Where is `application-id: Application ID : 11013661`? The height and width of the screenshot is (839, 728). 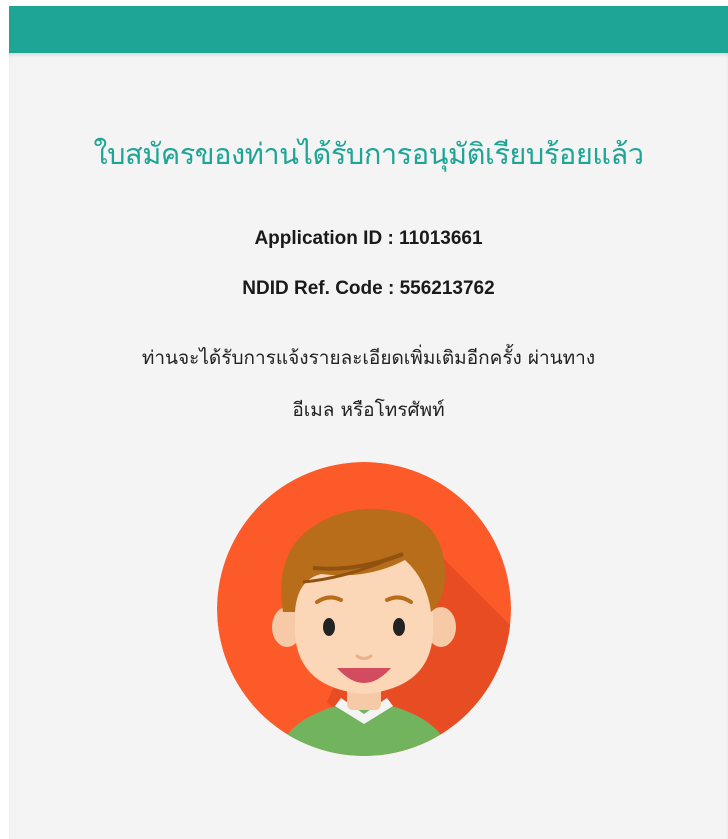
application-id: Application ID : 11013661 is located at coordinates (368, 238).